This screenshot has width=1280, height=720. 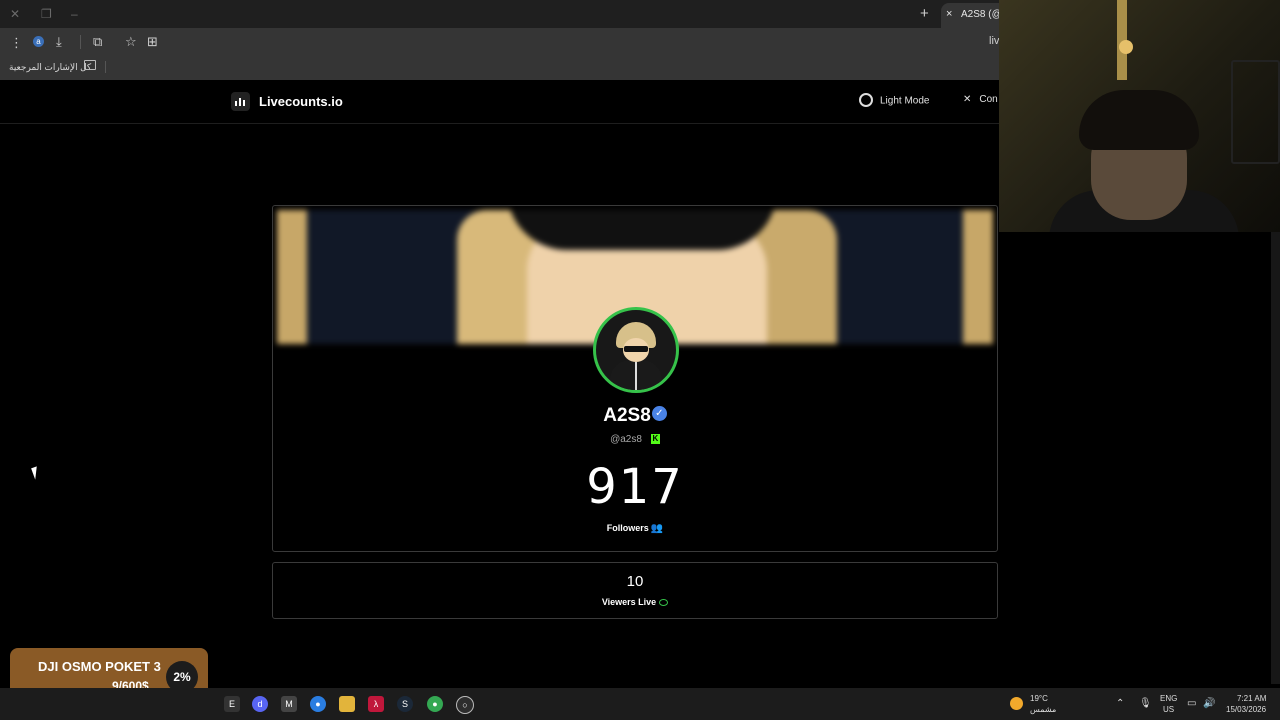 I want to click on folder-icon, so click(x=90, y=65).